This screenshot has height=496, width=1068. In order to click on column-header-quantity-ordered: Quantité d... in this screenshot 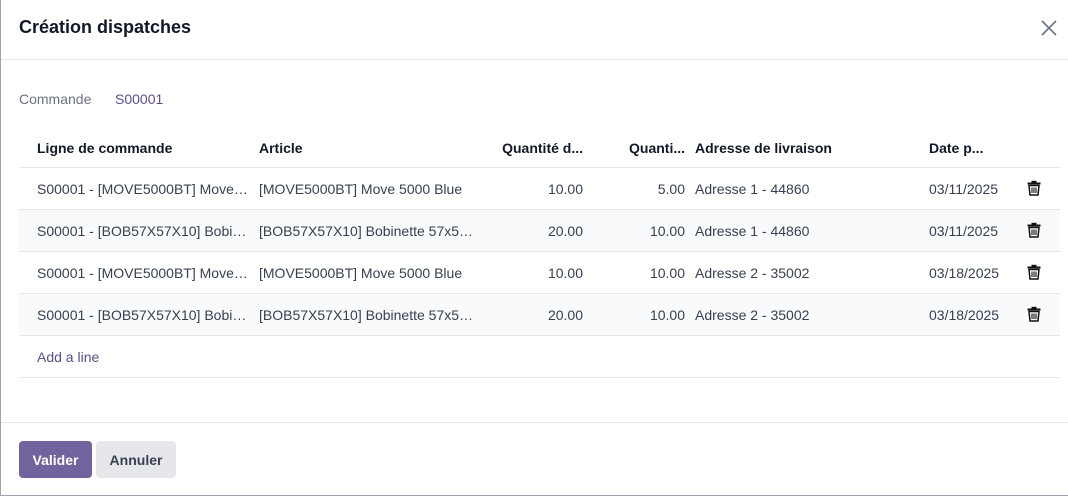, I will do `click(536, 148)`.